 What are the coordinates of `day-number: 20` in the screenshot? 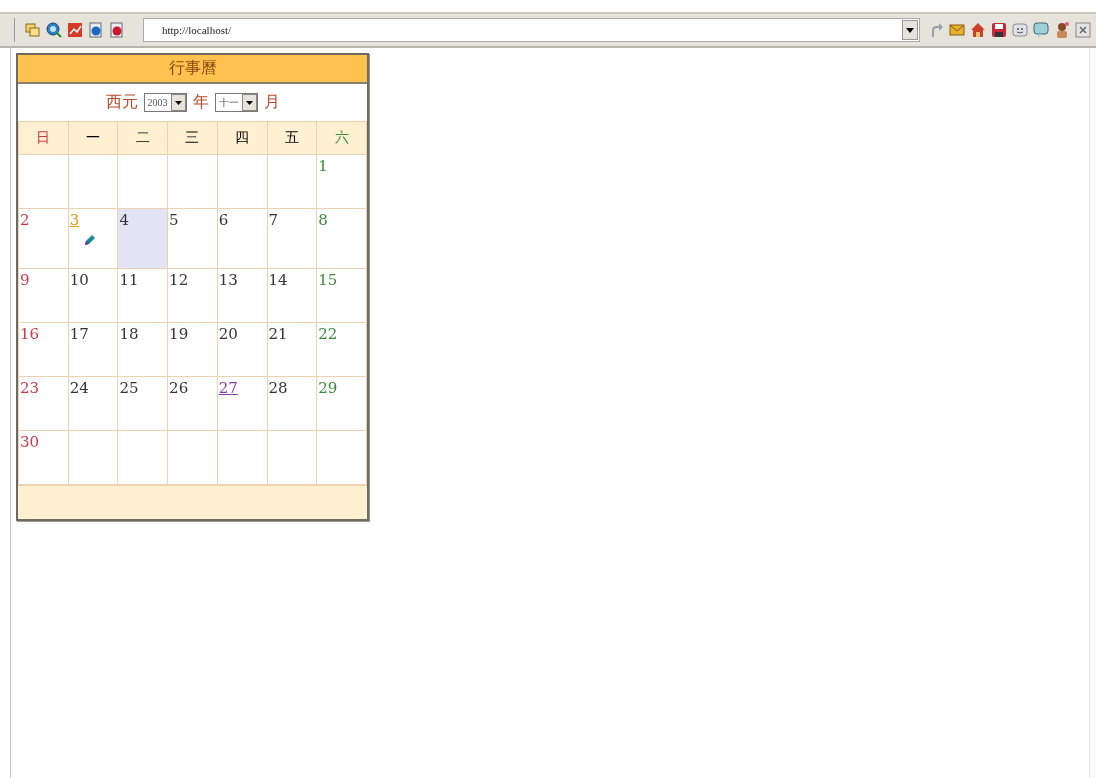 It's located at (228, 334).